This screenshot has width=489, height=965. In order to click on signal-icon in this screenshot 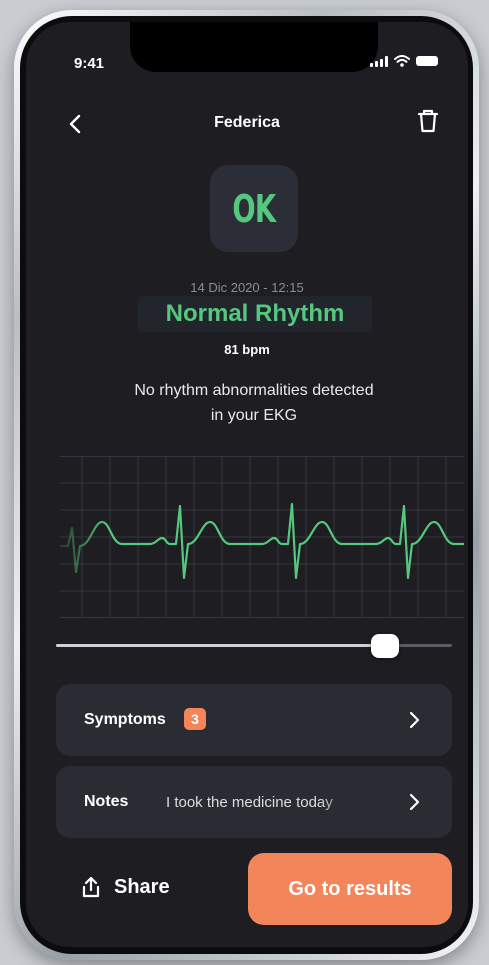, I will do `click(379, 61)`.